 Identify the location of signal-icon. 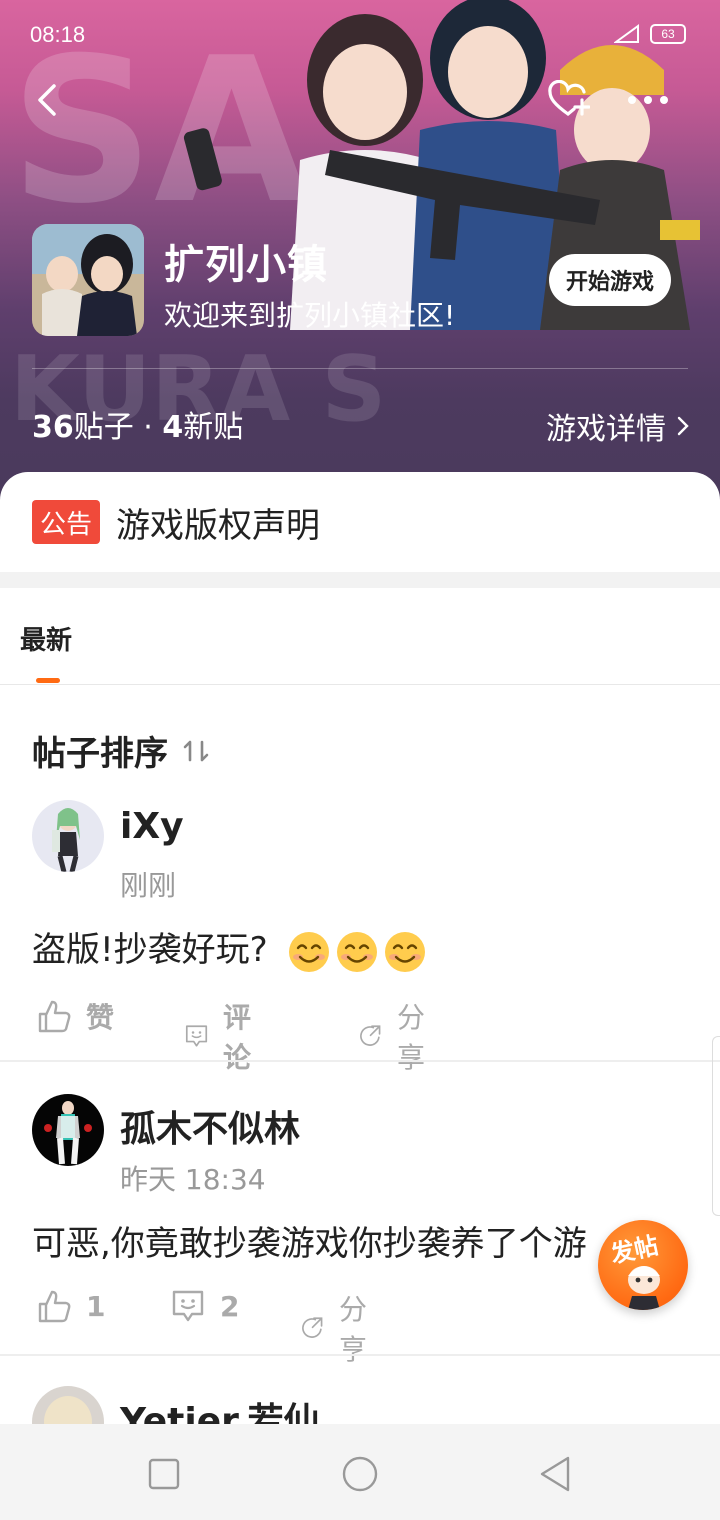
(626, 33).